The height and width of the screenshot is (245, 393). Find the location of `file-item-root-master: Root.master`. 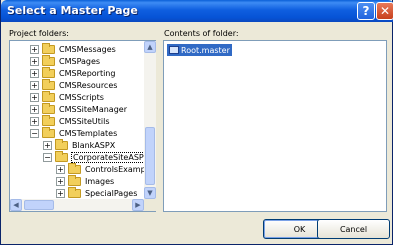

file-item-root-master: Root.master is located at coordinates (199, 50).